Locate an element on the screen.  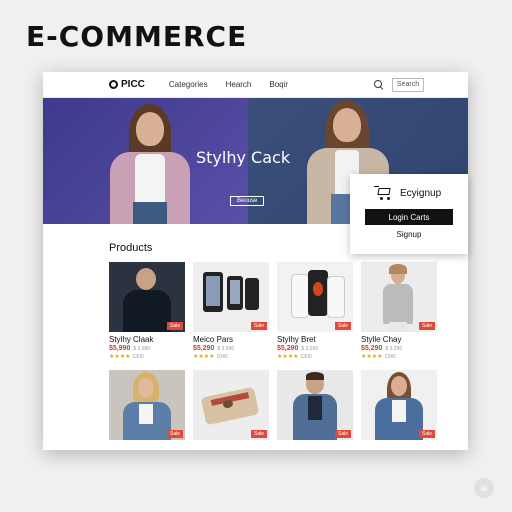
product-card: Sale Stylhy Claak $5,990 $ 3.990 ★★★★ 1300 is located at coordinates (147, 311).